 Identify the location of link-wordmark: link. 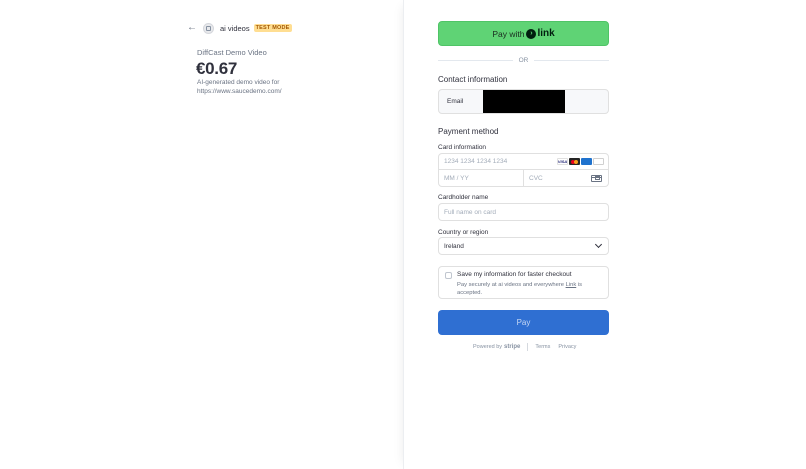
(546, 33).